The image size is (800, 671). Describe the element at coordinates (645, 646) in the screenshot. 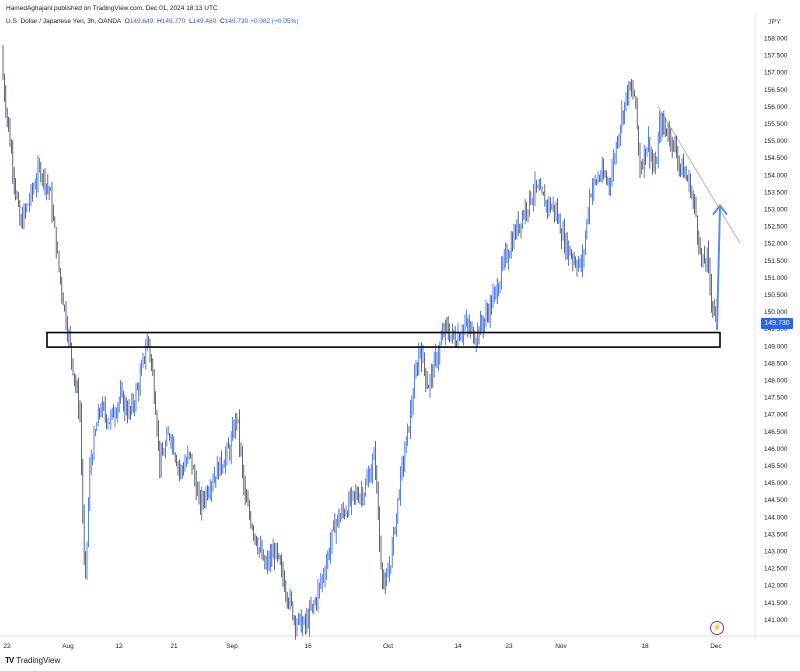

I see `time-tick-label: 18` at that location.